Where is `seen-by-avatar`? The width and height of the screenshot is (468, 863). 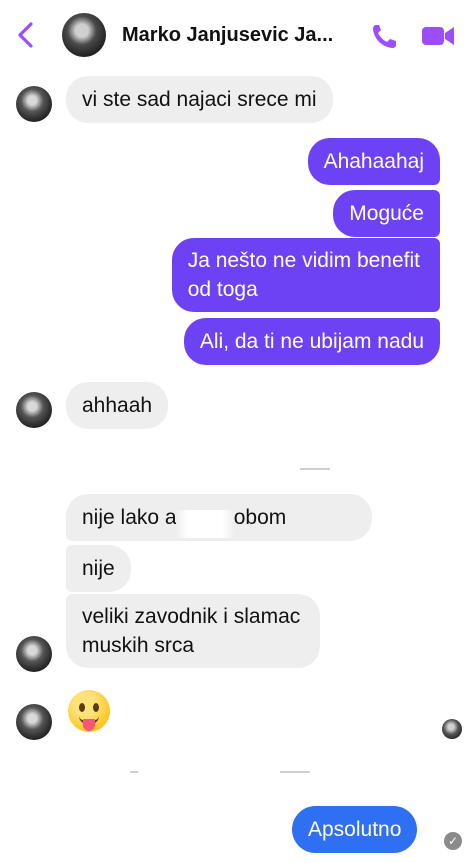
seen-by-avatar is located at coordinates (452, 729).